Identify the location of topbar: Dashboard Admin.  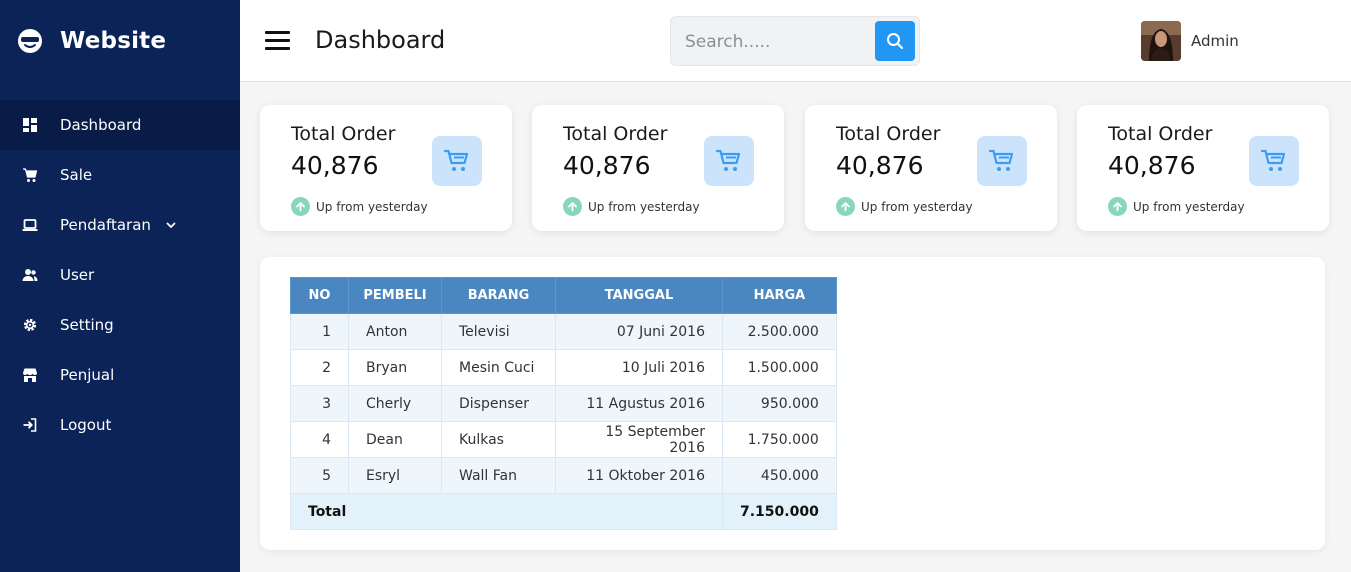
(795, 41).